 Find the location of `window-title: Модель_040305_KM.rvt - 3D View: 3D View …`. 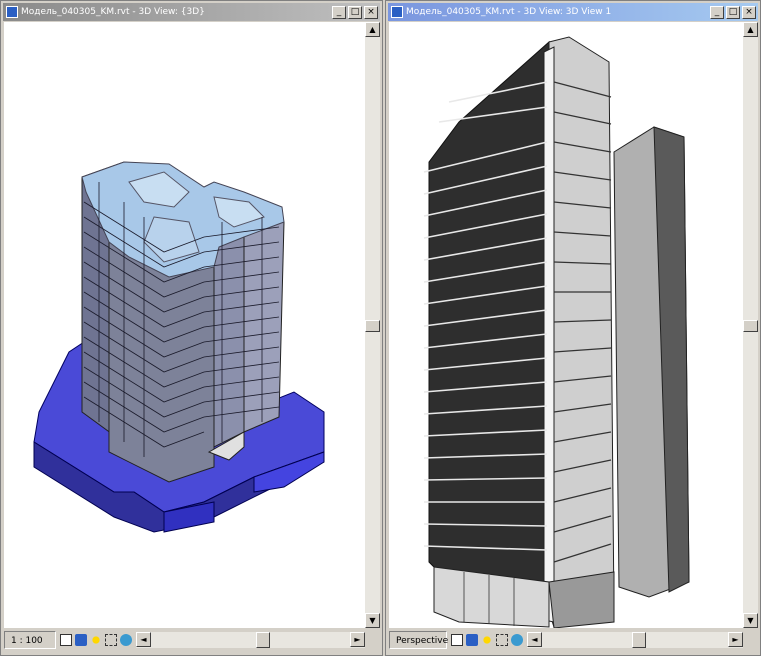

window-title: Модель_040305_KM.rvt - 3D View: 3D View … is located at coordinates (509, 12).